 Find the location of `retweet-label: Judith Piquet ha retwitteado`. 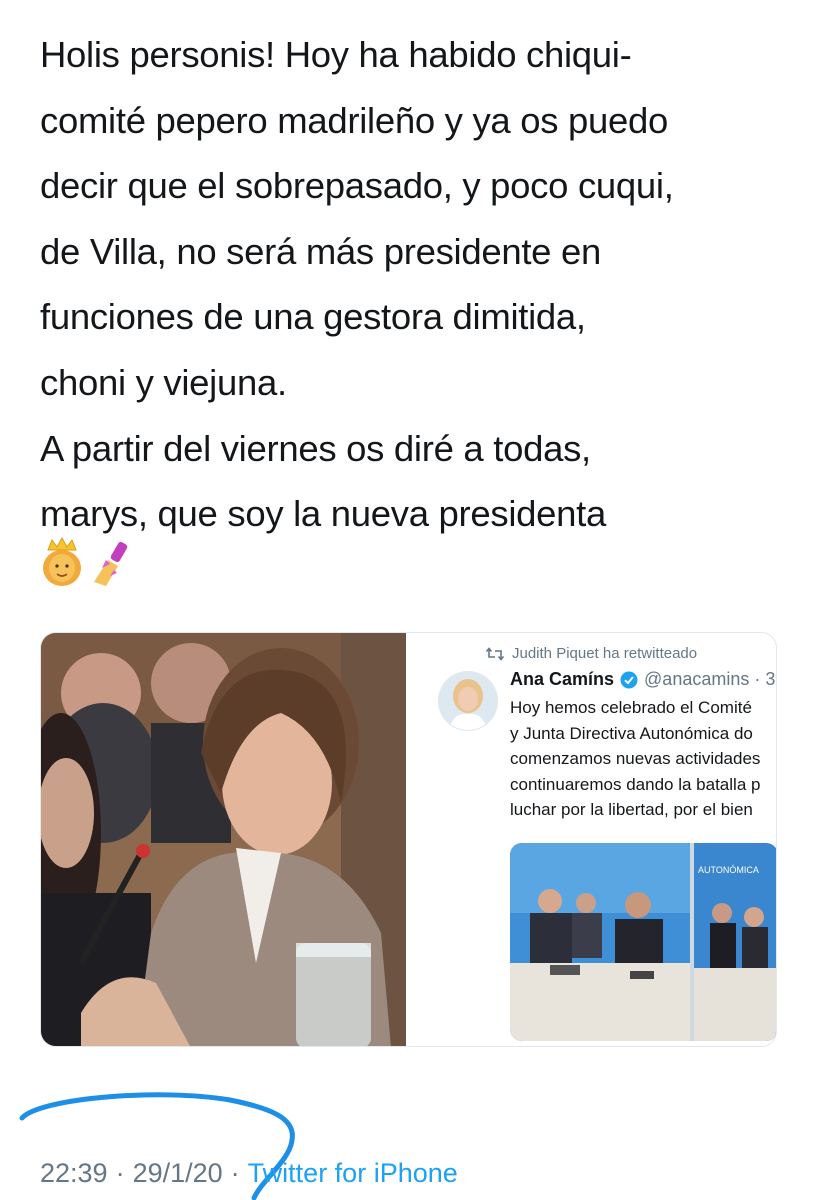

retweet-label: Judith Piquet ha retwitteado is located at coordinates (605, 653).